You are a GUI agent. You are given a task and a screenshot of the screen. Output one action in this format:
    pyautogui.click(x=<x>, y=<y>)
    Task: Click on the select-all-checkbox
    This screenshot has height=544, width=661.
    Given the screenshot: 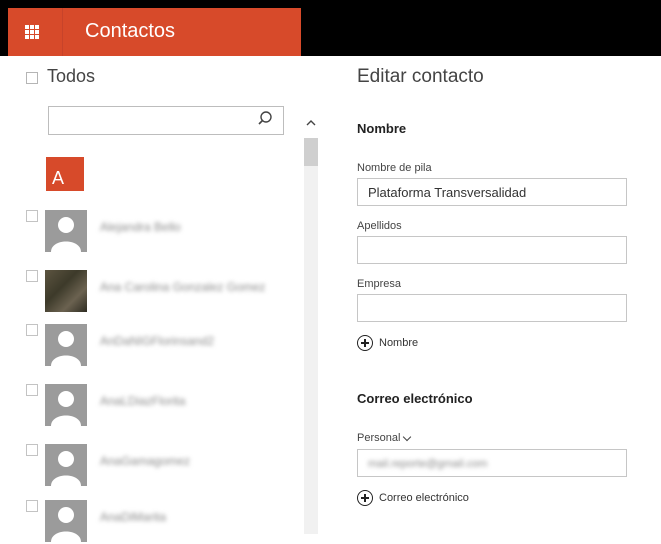 What is the action you would take?
    pyautogui.click(x=32, y=78)
    